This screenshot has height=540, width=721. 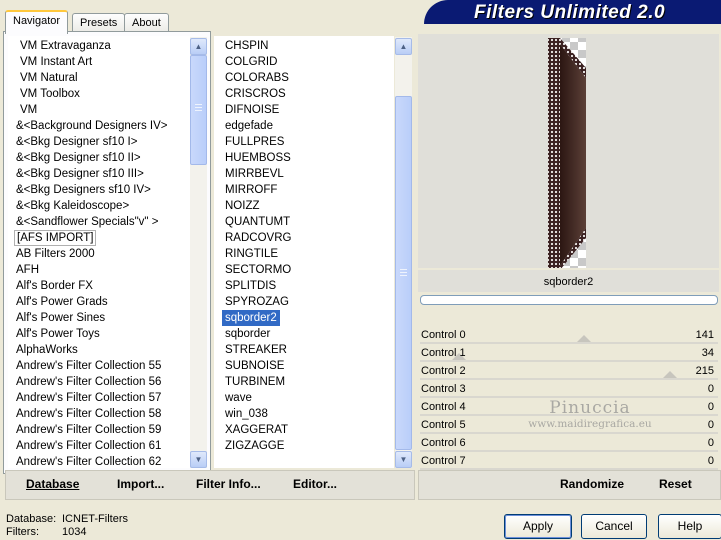 I want to click on category-item: [AFS IMPORT], so click(x=55, y=238).